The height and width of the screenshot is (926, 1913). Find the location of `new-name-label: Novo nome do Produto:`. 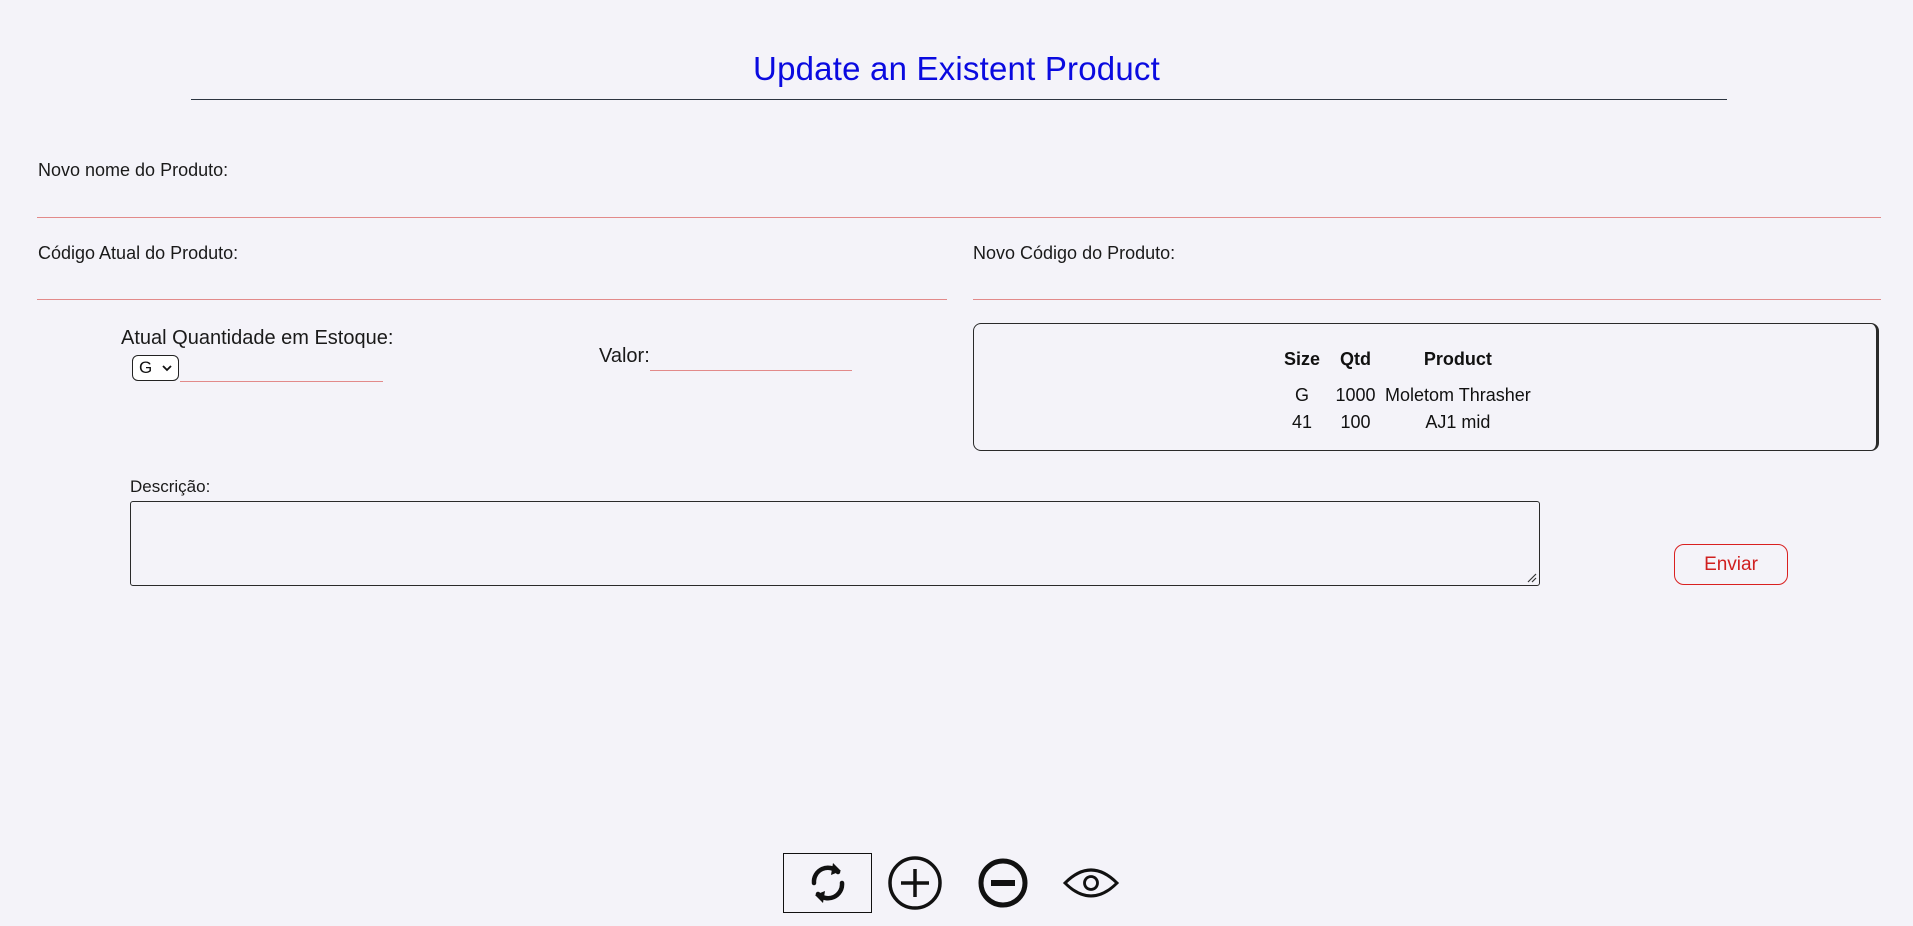

new-name-label: Novo nome do Produto: is located at coordinates (133, 170).